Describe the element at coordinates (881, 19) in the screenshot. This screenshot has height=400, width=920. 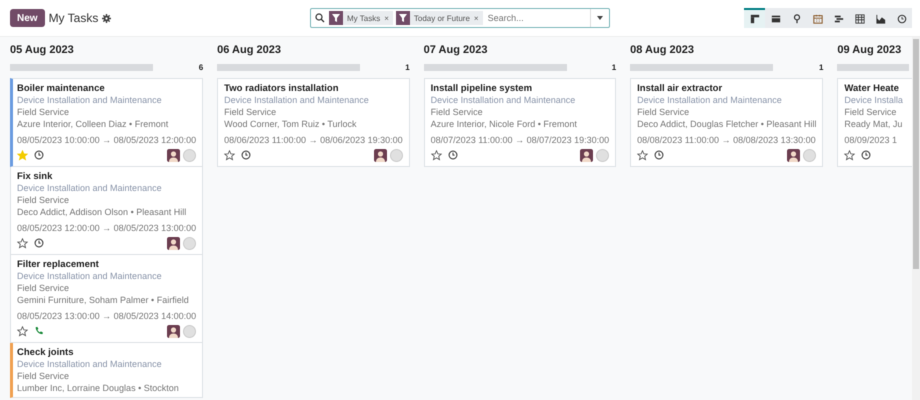
I see `graph-icon` at that location.